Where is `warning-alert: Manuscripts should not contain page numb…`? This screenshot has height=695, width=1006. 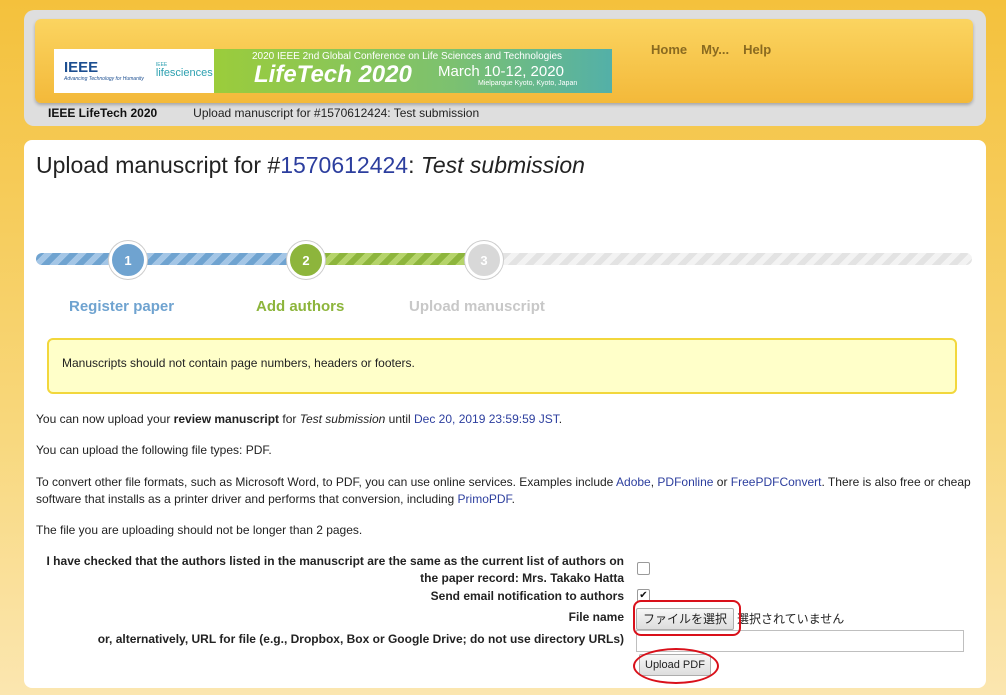 warning-alert: Manuscripts should not contain page numb… is located at coordinates (502, 366).